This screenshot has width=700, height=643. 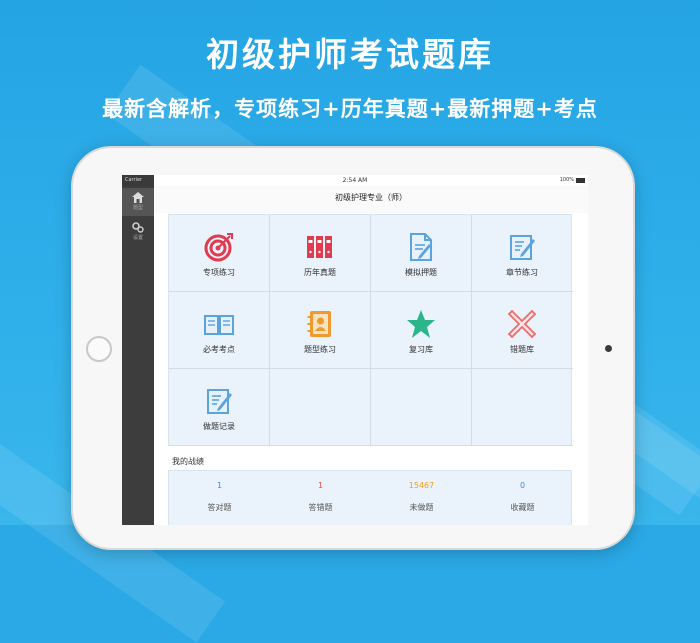 I want to click on menu-item-label: 题型练习, so click(x=320, y=349).